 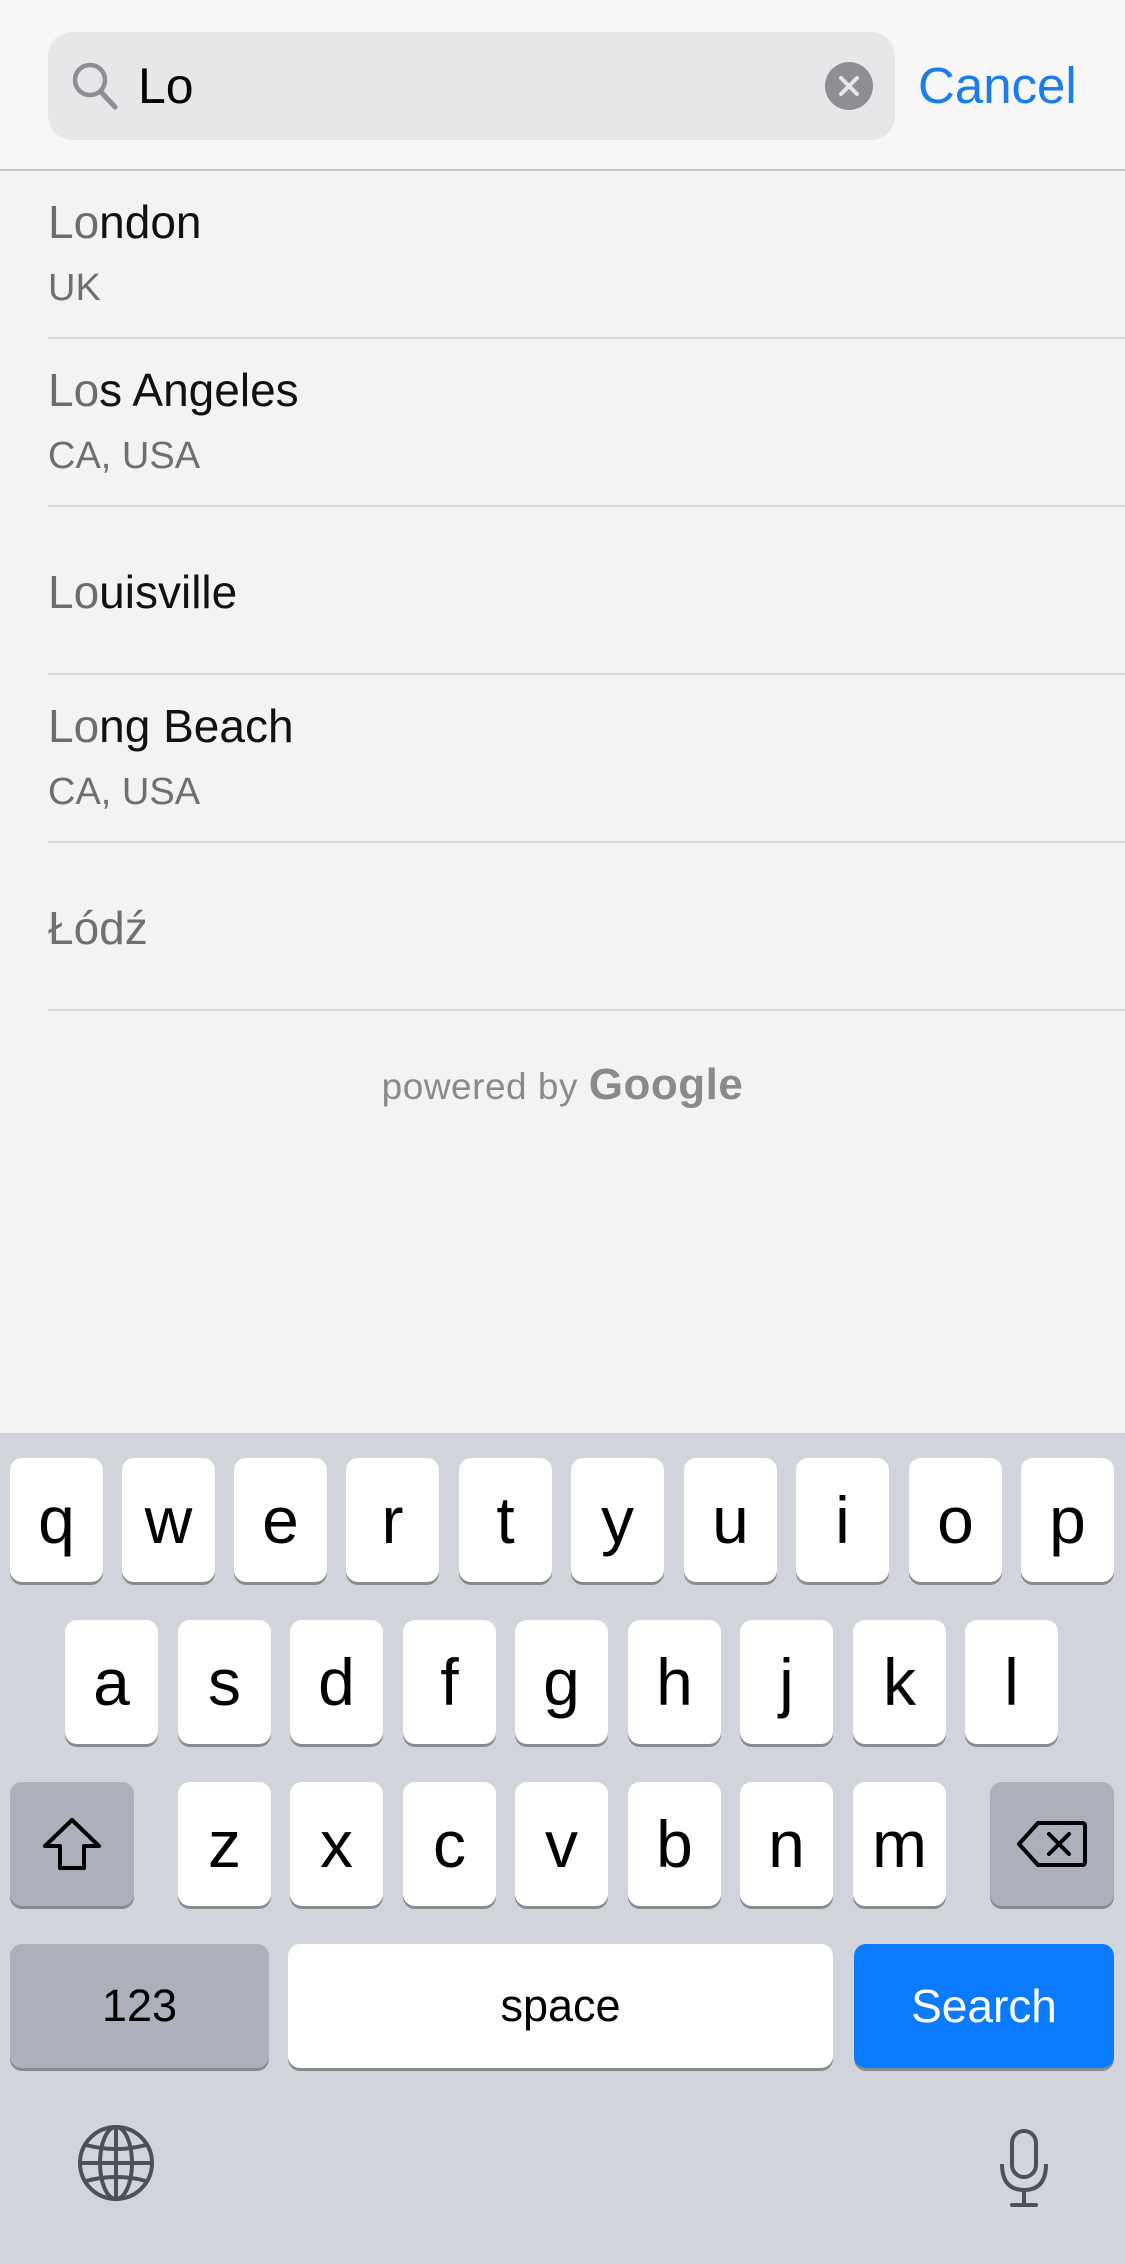 I want to click on key-v: v, so click(x=561, y=1844).